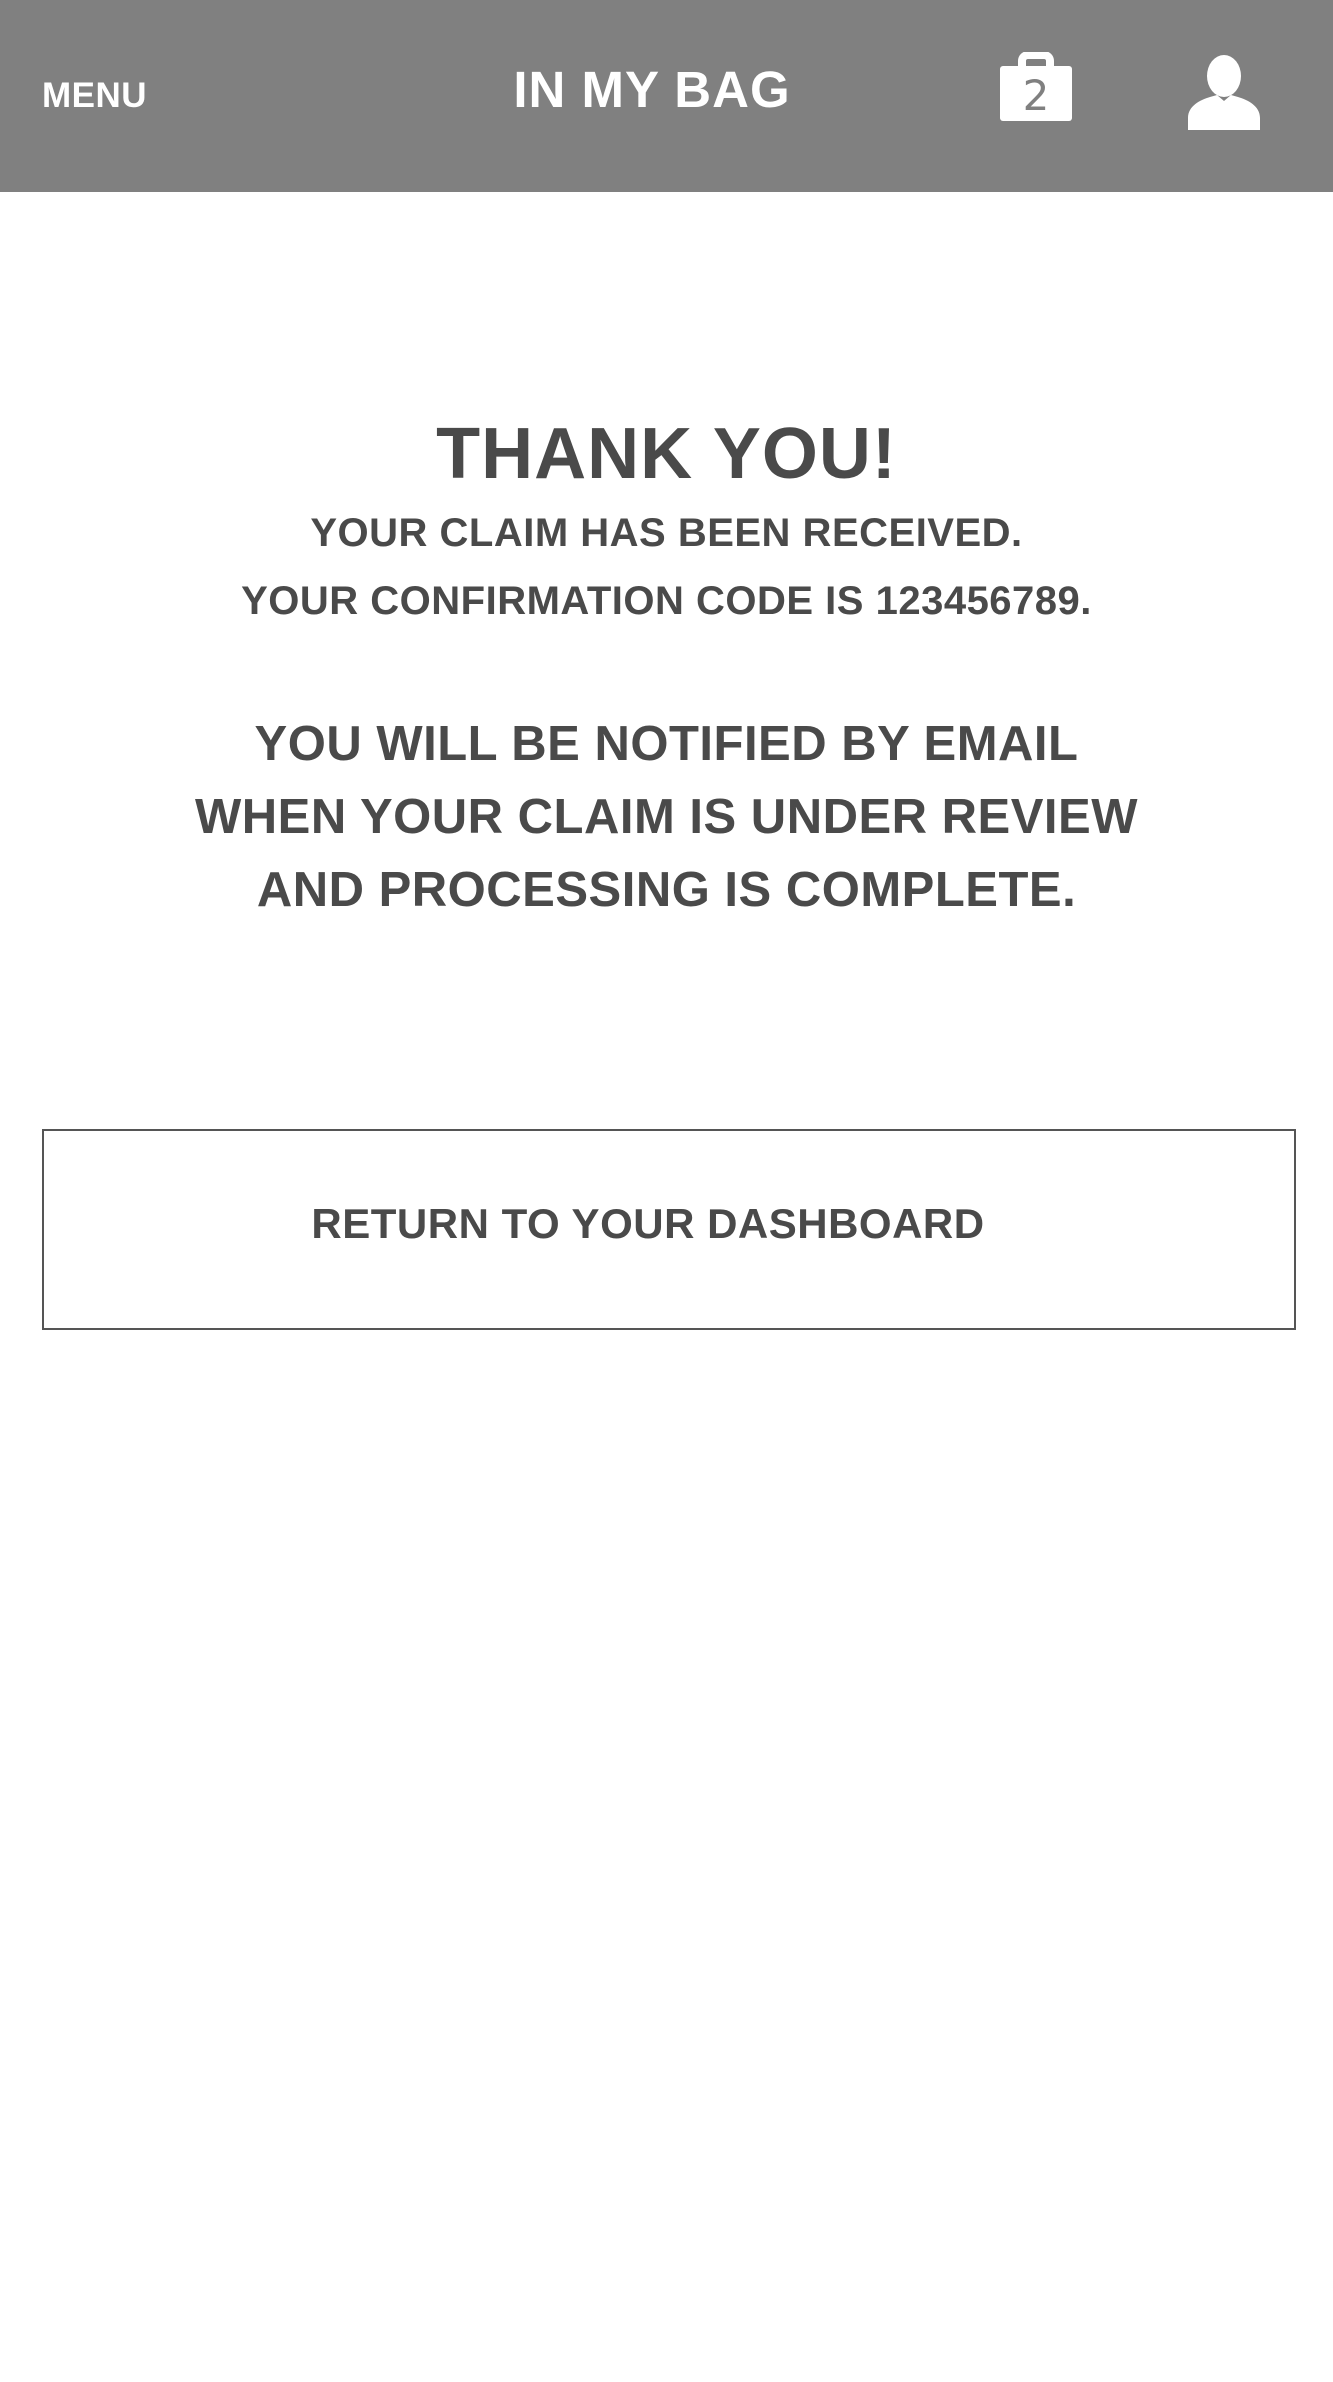 This screenshot has height=2382, width=1333. I want to click on bag-button: 2, so click(1036, 87).